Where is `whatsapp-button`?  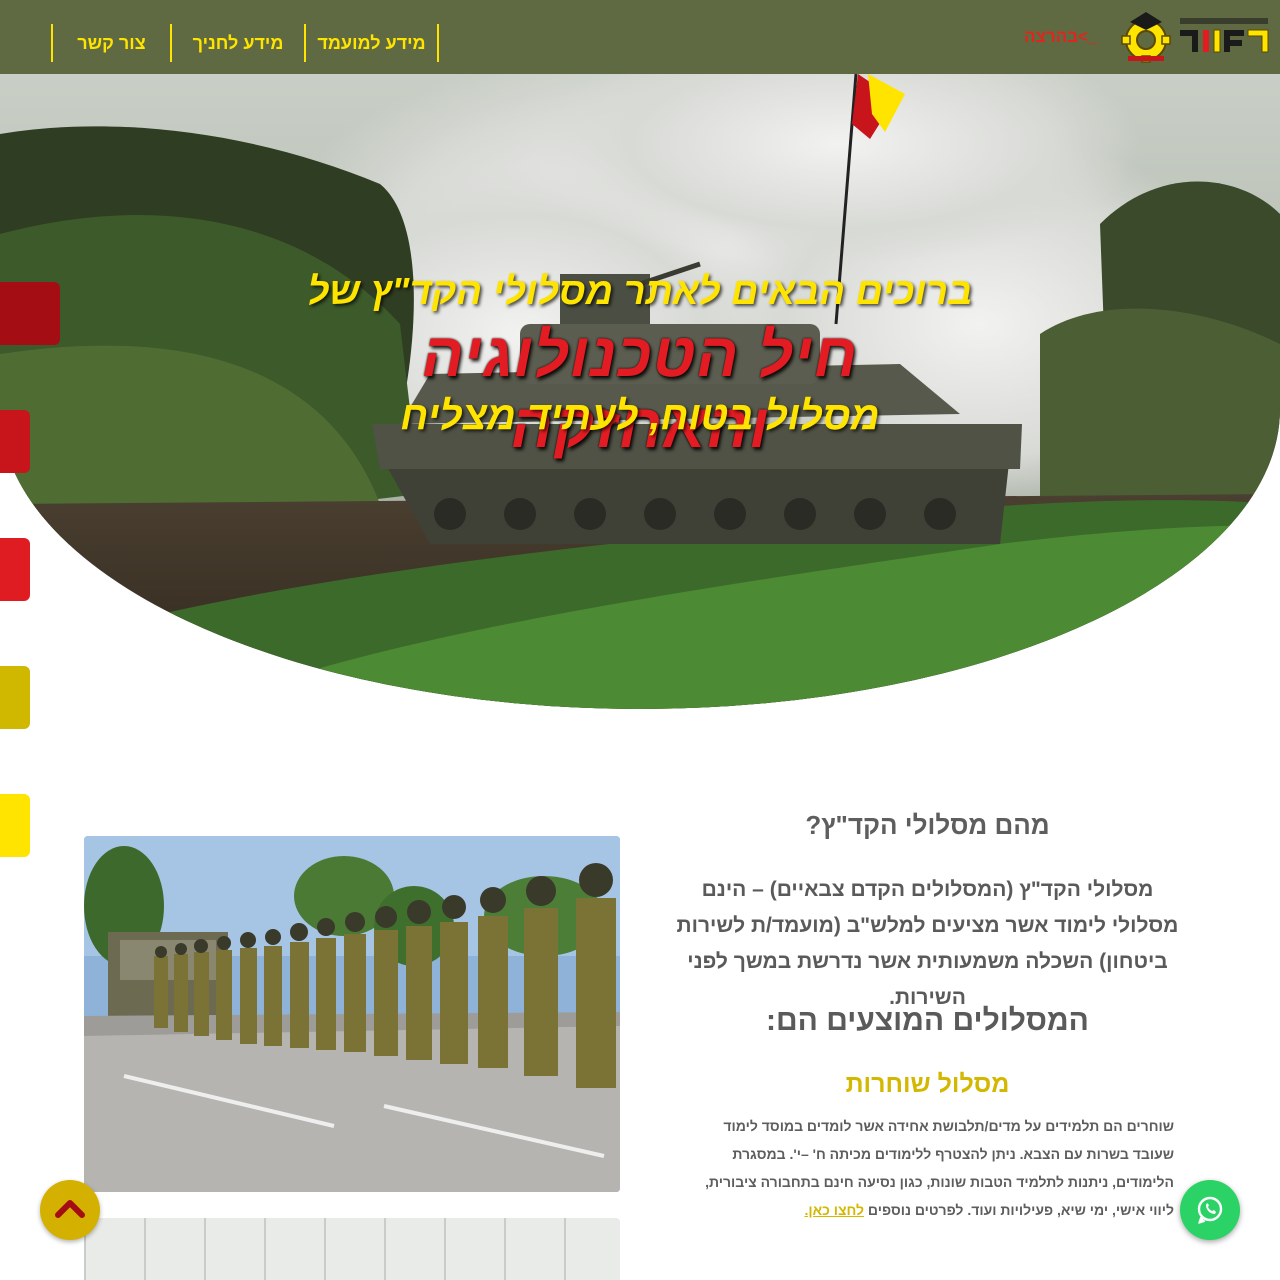
whatsapp-button is located at coordinates (1210, 1210).